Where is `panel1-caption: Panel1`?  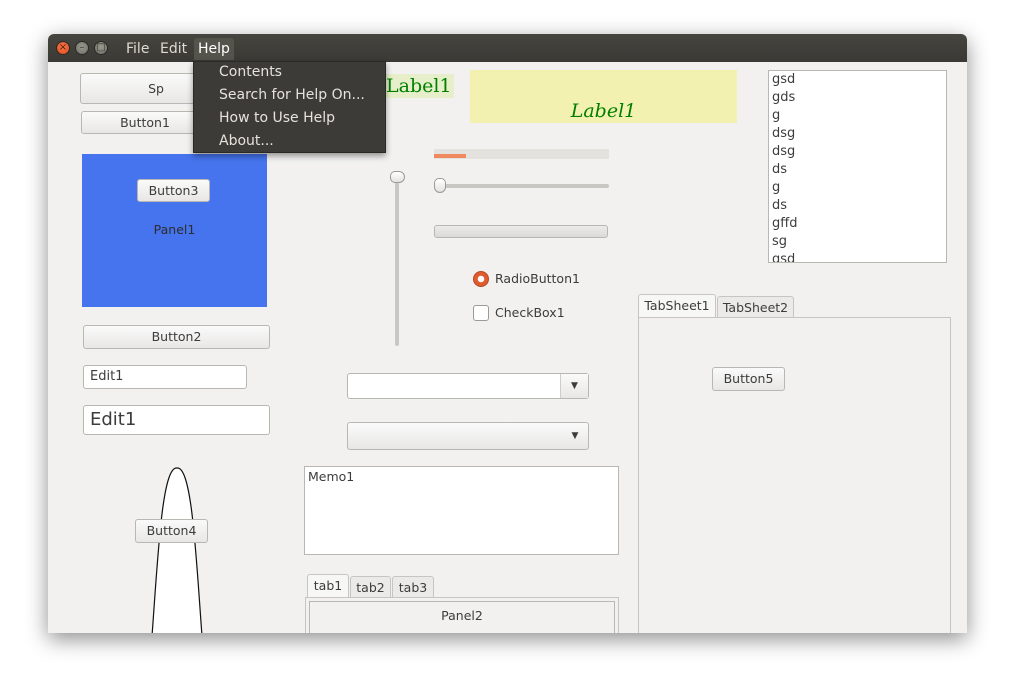
panel1-caption: Panel1 is located at coordinates (174, 229).